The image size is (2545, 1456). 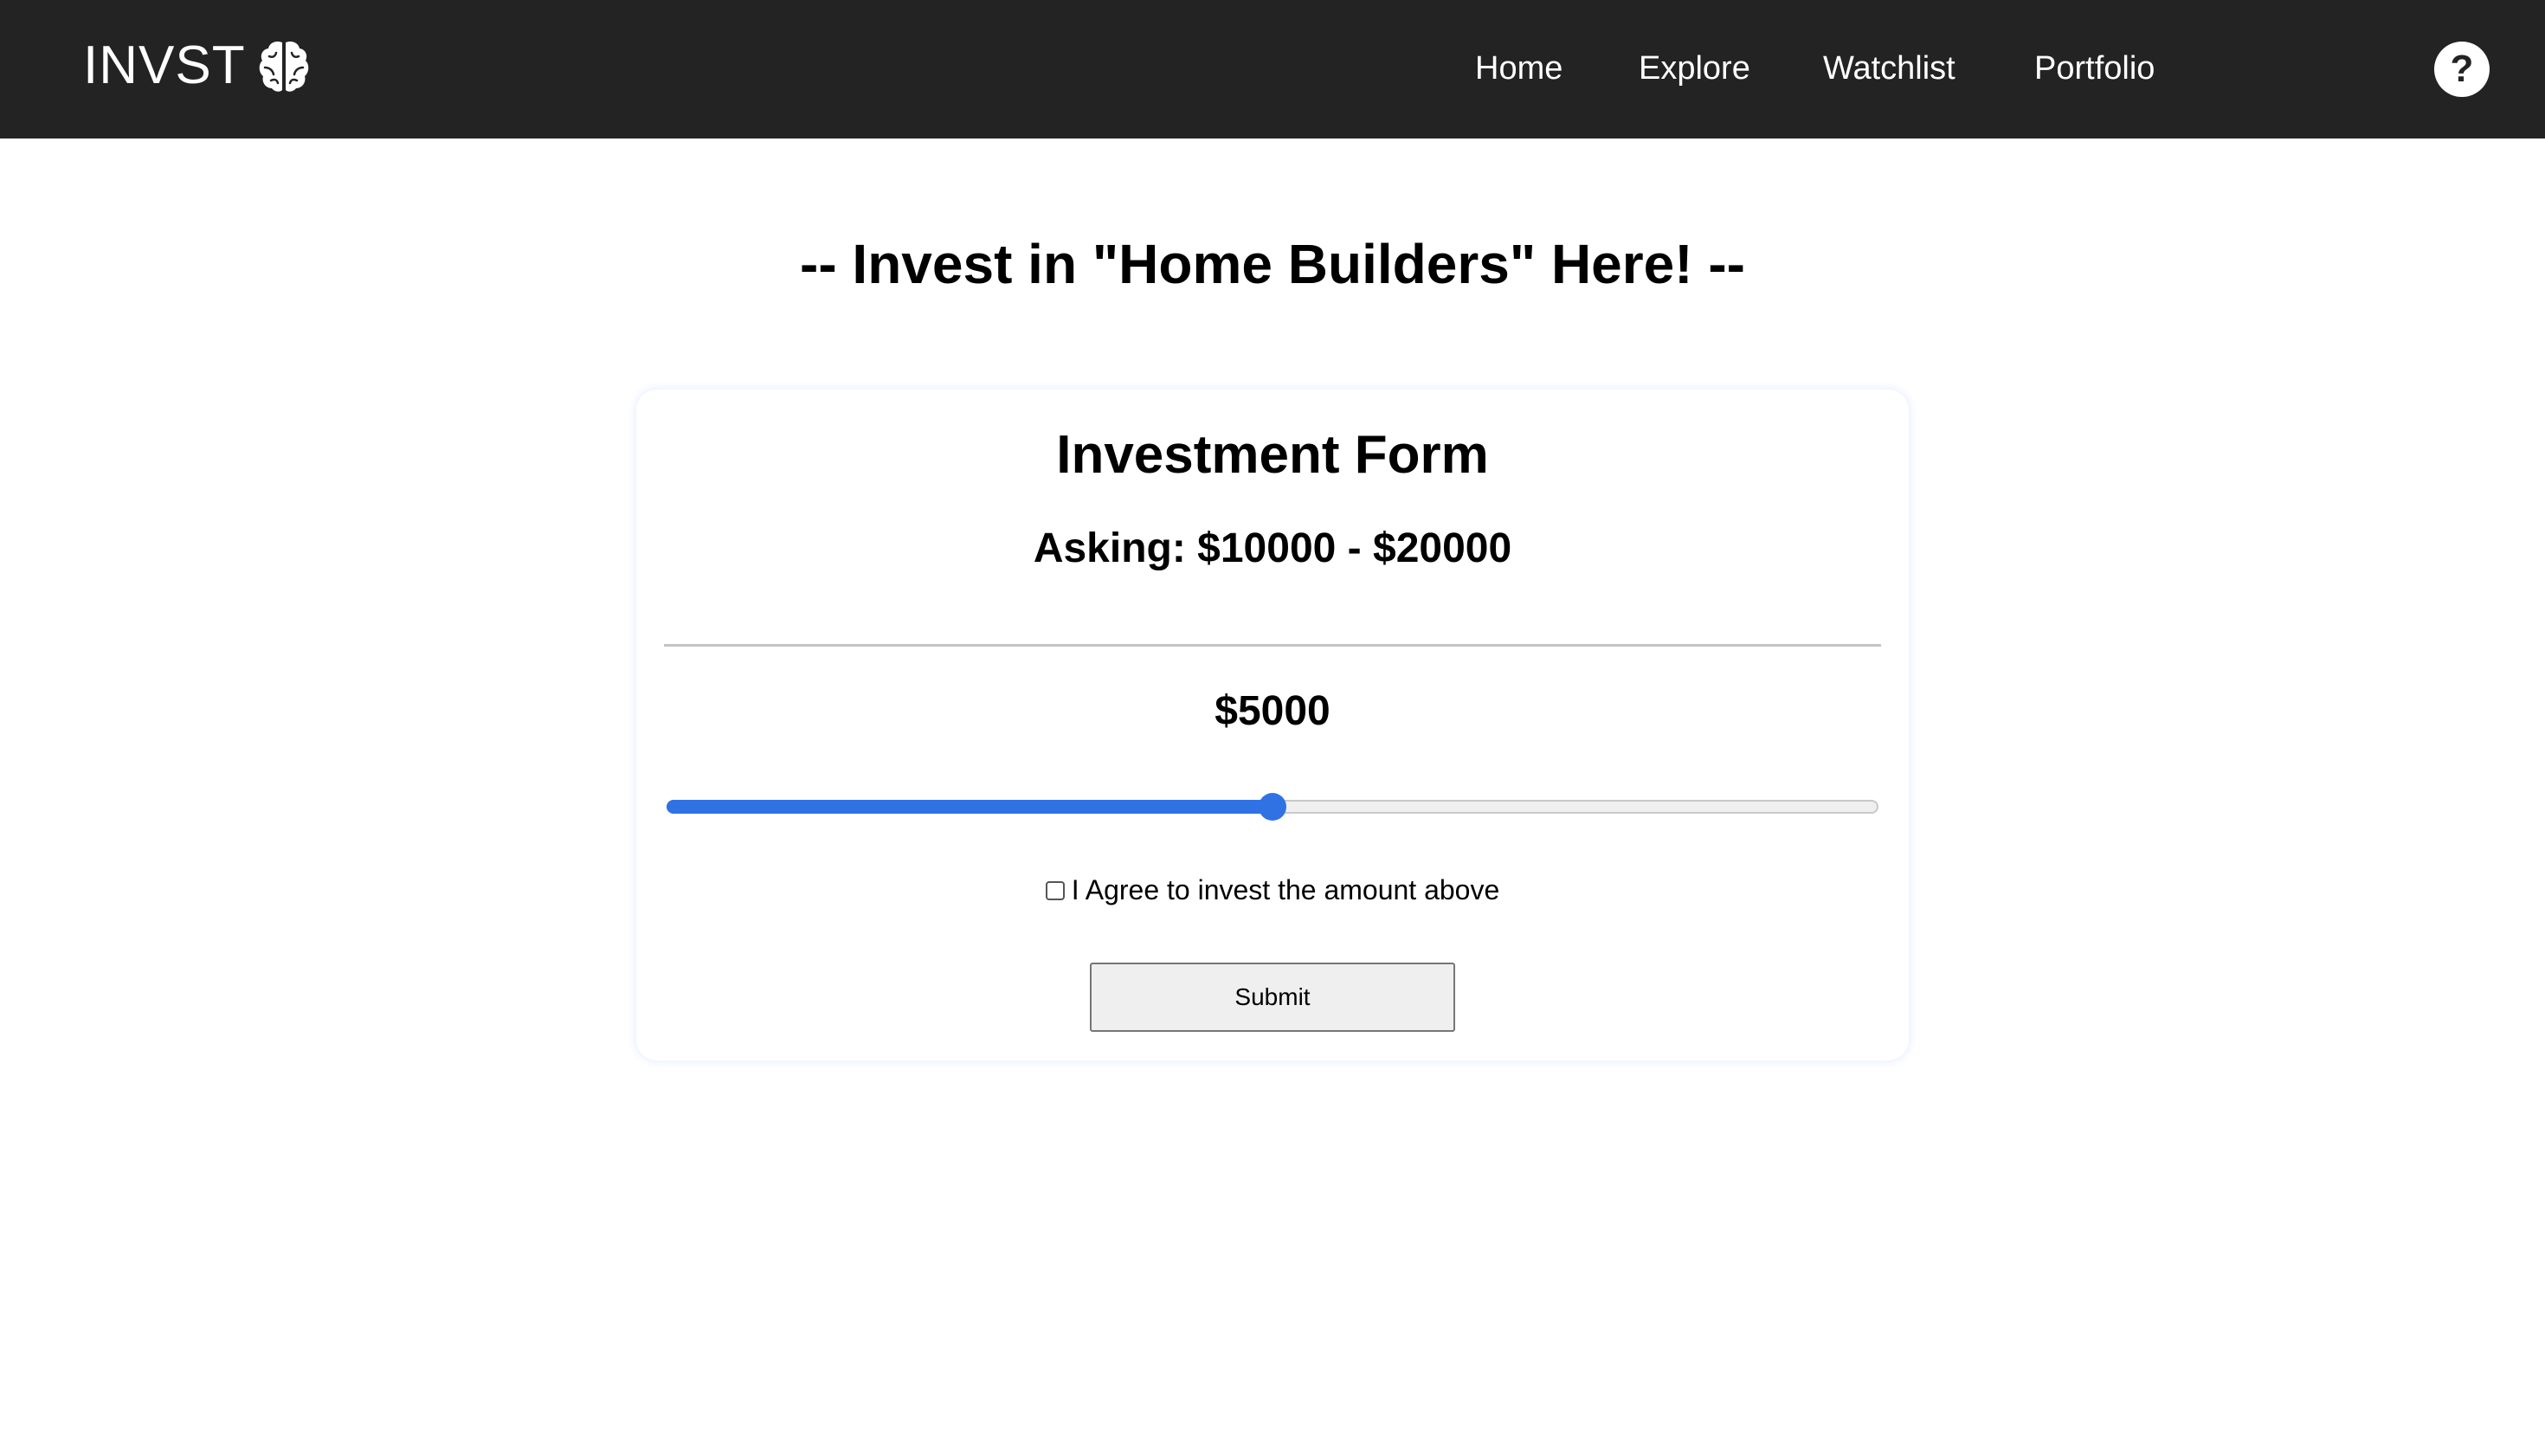 I want to click on logo-text: INVST, so click(x=164, y=65).